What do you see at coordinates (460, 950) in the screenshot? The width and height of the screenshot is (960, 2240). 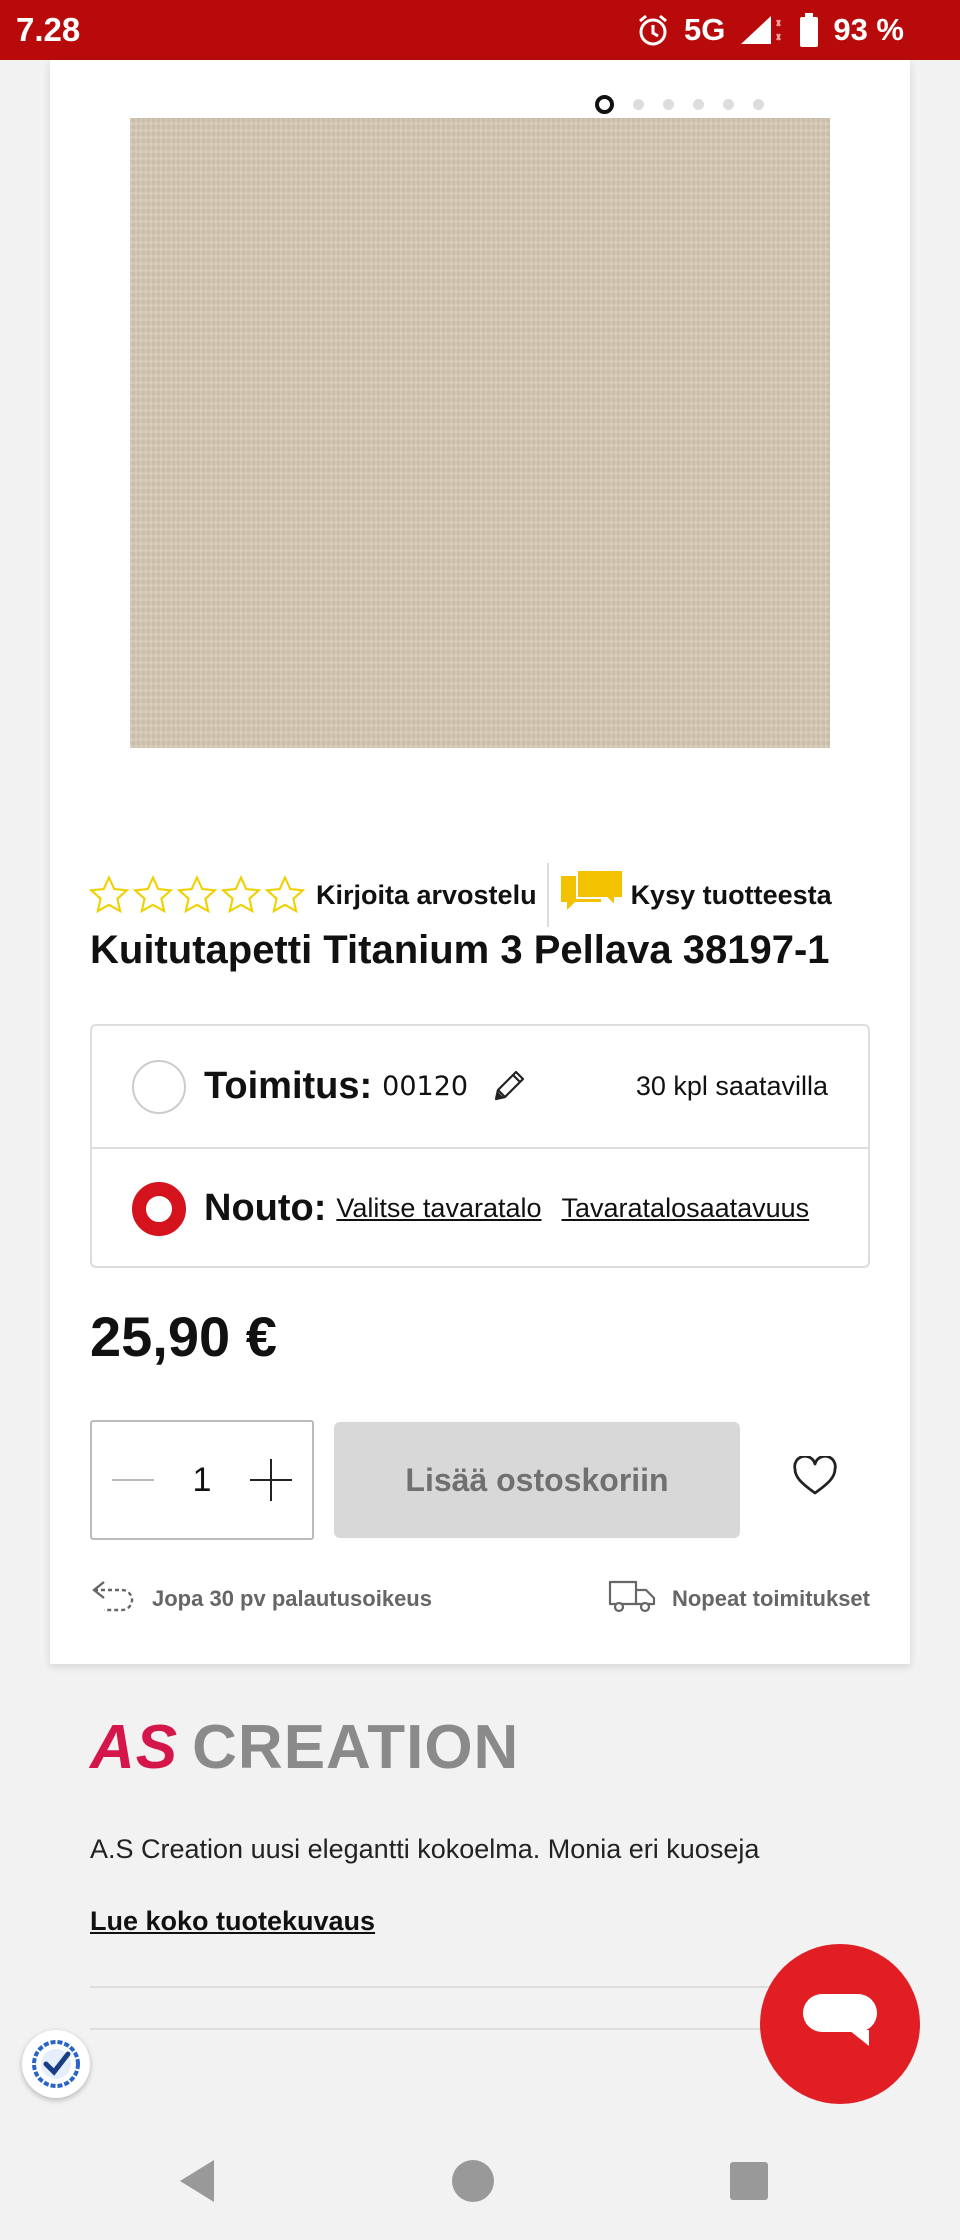 I see `product-title: Kuitutapetti Titanium 3 Pellava 38197-1` at bounding box center [460, 950].